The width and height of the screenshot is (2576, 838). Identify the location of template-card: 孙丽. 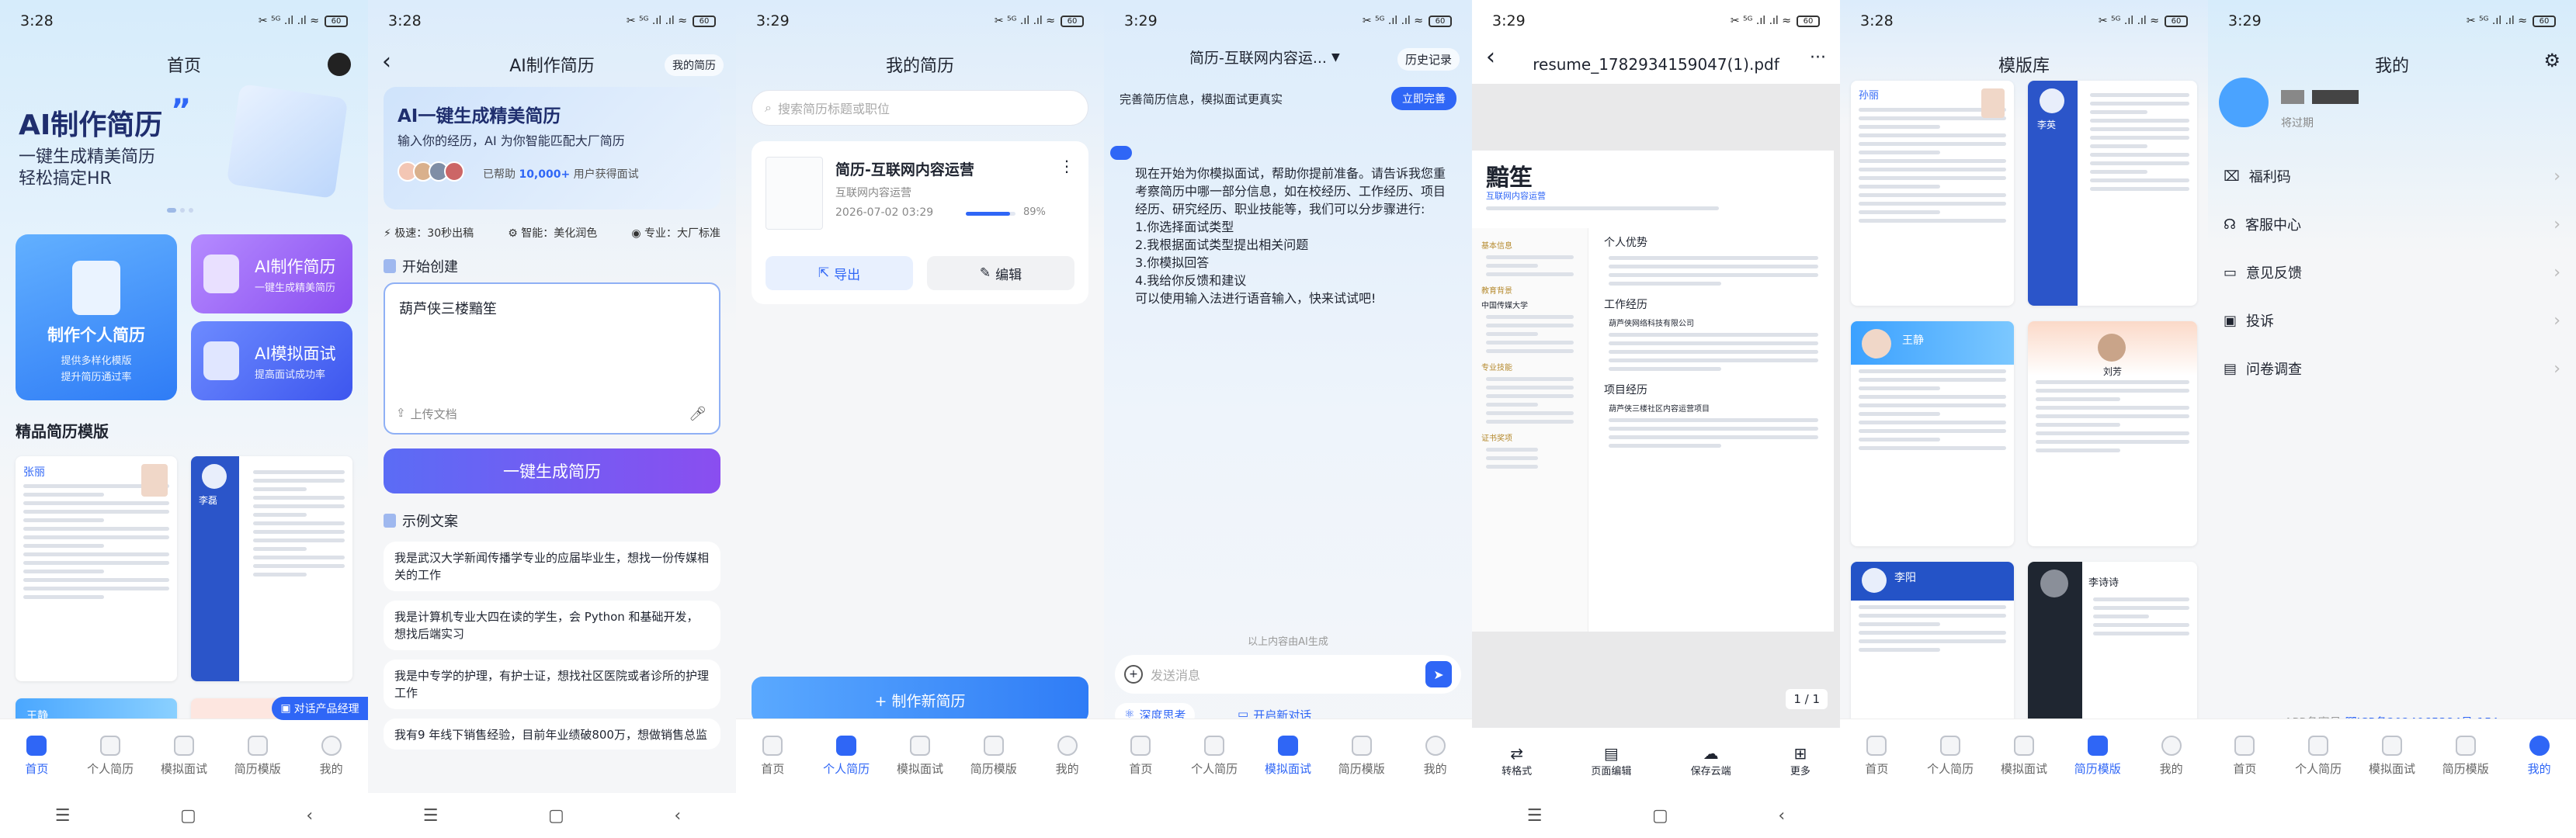
(1932, 193).